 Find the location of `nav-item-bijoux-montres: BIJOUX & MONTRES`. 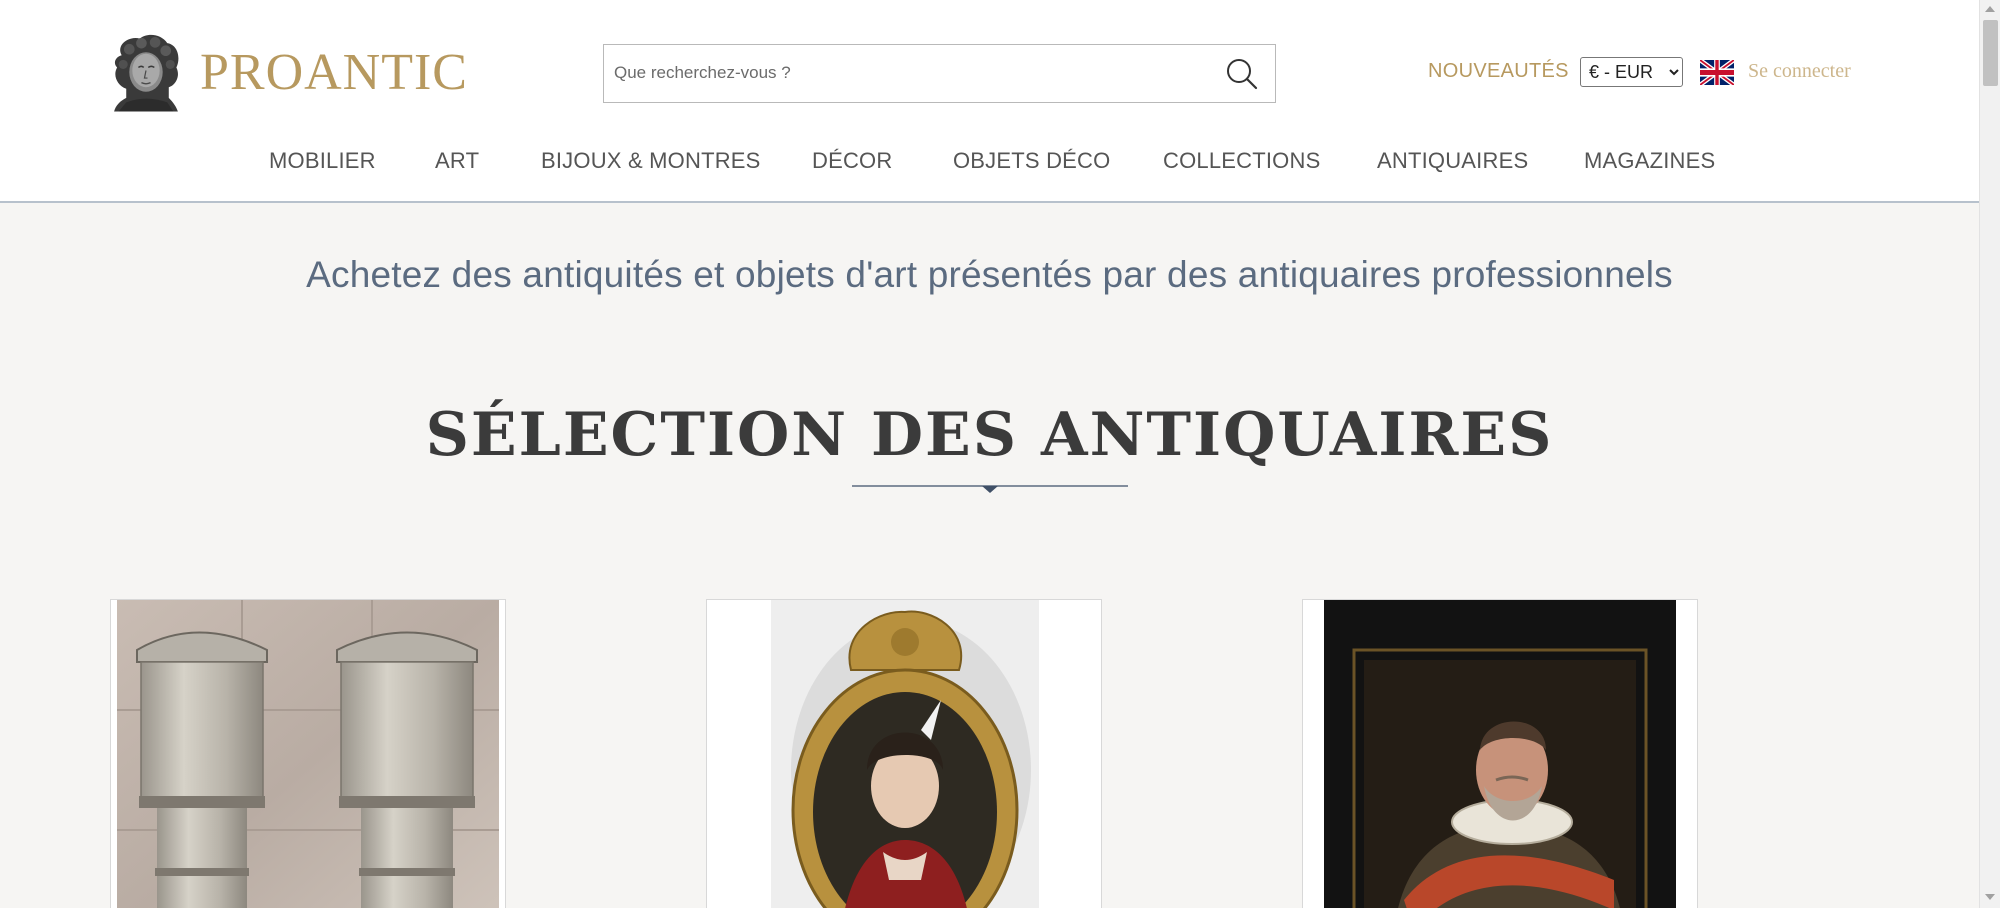

nav-item-bijoux-montres: BIJOUX & MONTRES is located at coordinates (651, 161).